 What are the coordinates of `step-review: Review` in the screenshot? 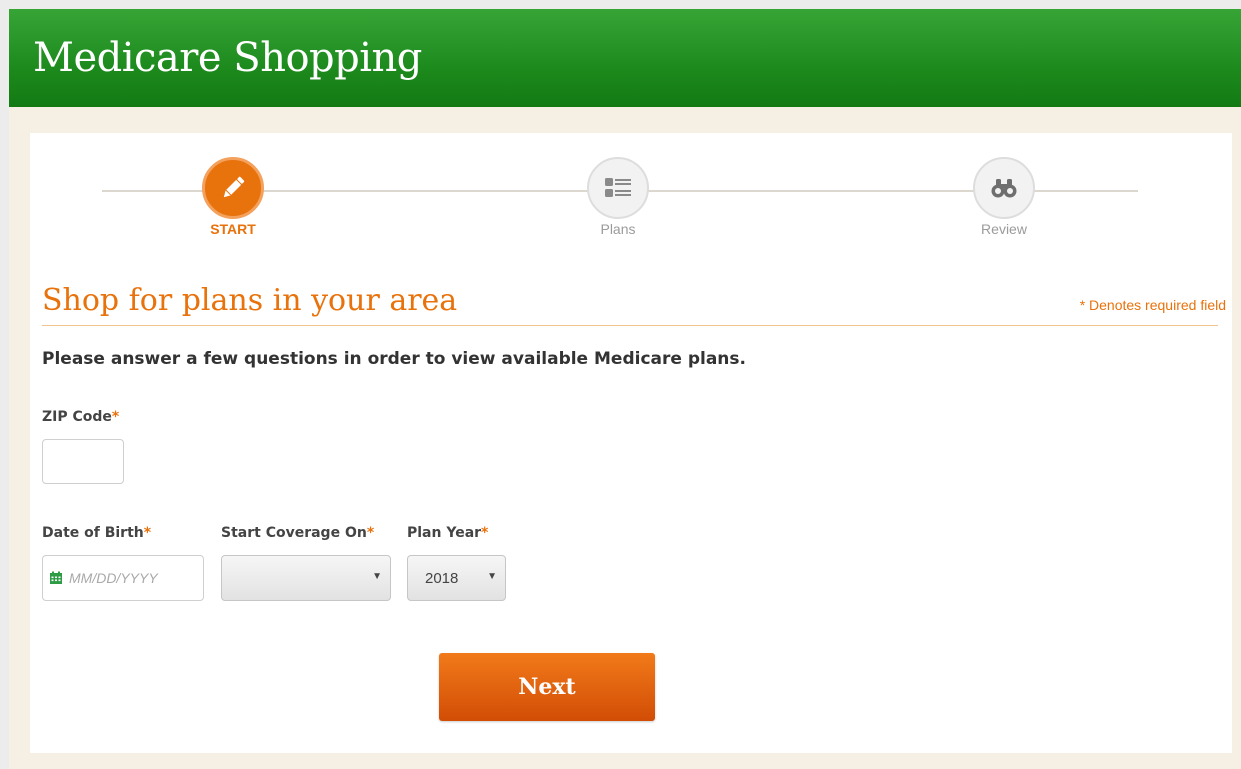 It's located at (1004, 197).